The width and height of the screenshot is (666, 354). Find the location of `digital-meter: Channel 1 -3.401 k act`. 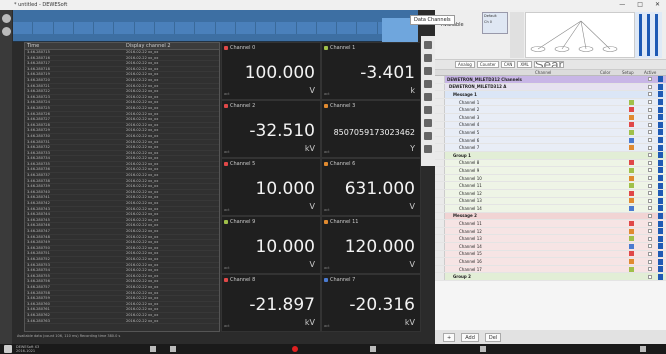

digital-meter: Channel 1 -3.401 k act is located at coordinates (371, 71).